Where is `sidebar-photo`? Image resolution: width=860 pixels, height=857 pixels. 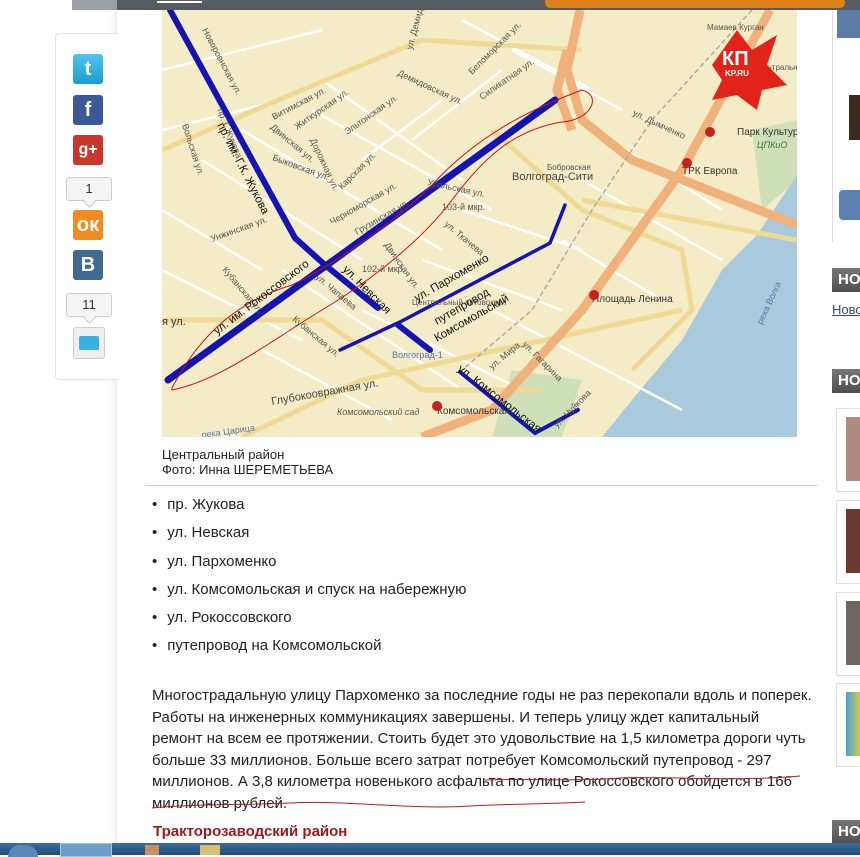
sidebar-photo is located at coordinates (854, 117).